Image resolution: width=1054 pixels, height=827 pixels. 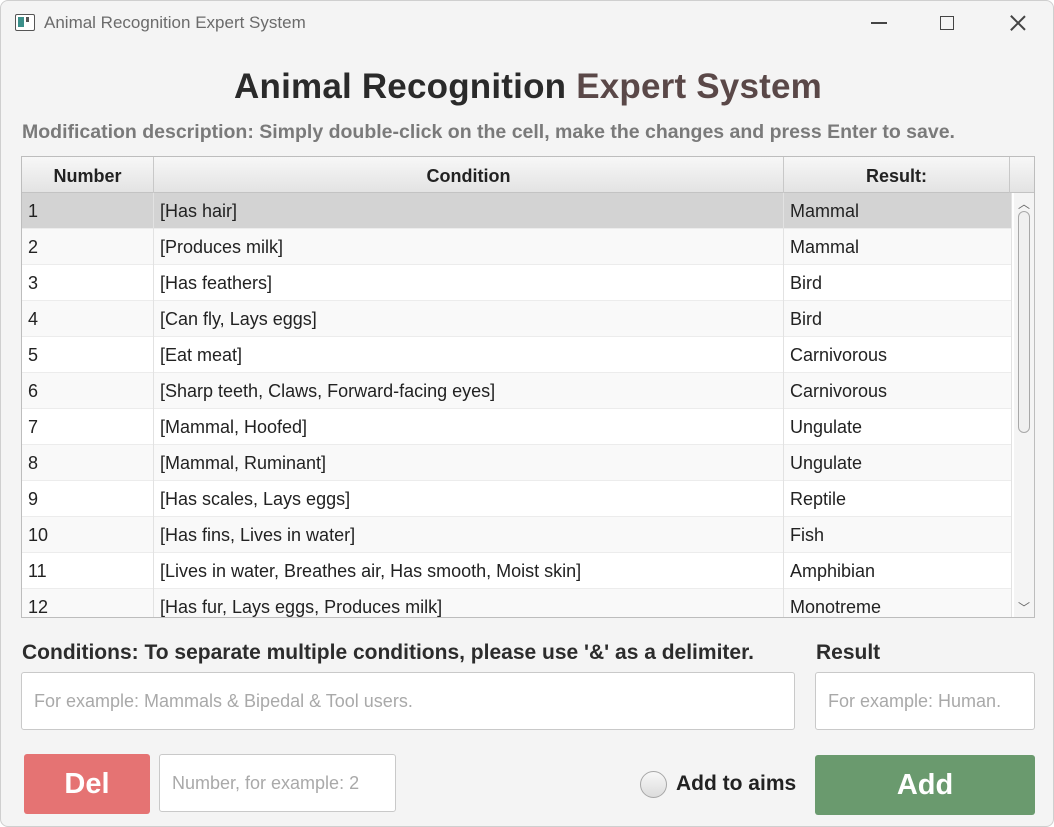 What do you see at coordinates (469, 211) in the screenshot?
I see `cell-condition: [Has hair]` at bounding box center [469, 211].